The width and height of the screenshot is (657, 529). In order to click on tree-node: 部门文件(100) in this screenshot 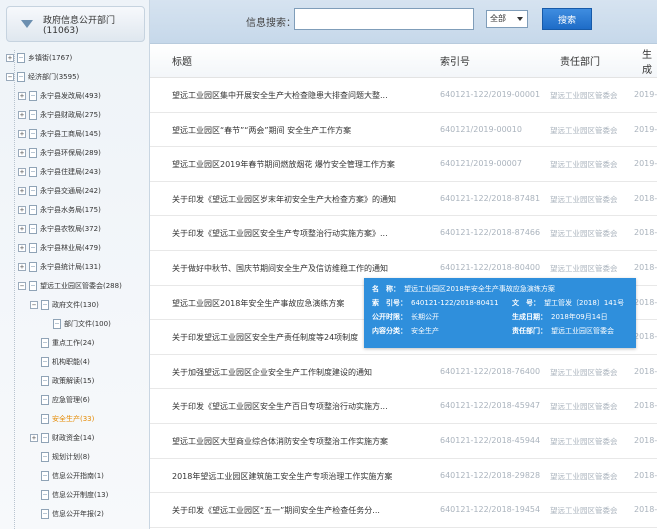, I will do `click(74, 323)`.